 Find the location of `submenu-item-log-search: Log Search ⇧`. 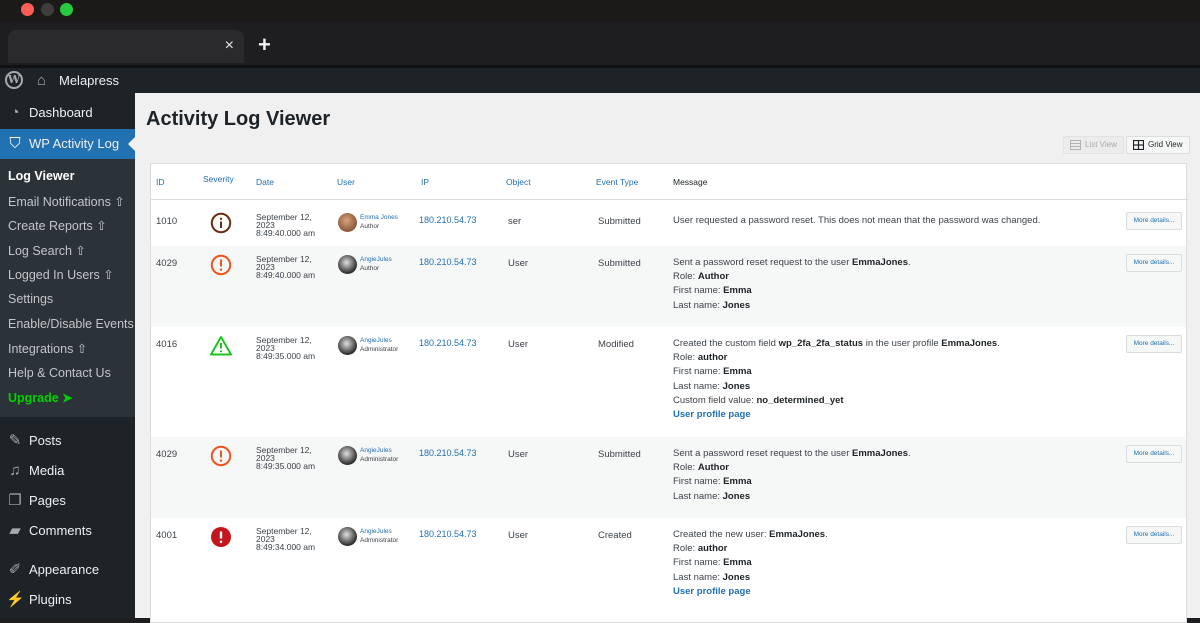

submenu-item-log-search: Log Search ⇧ is located at coordinates (47, 250).